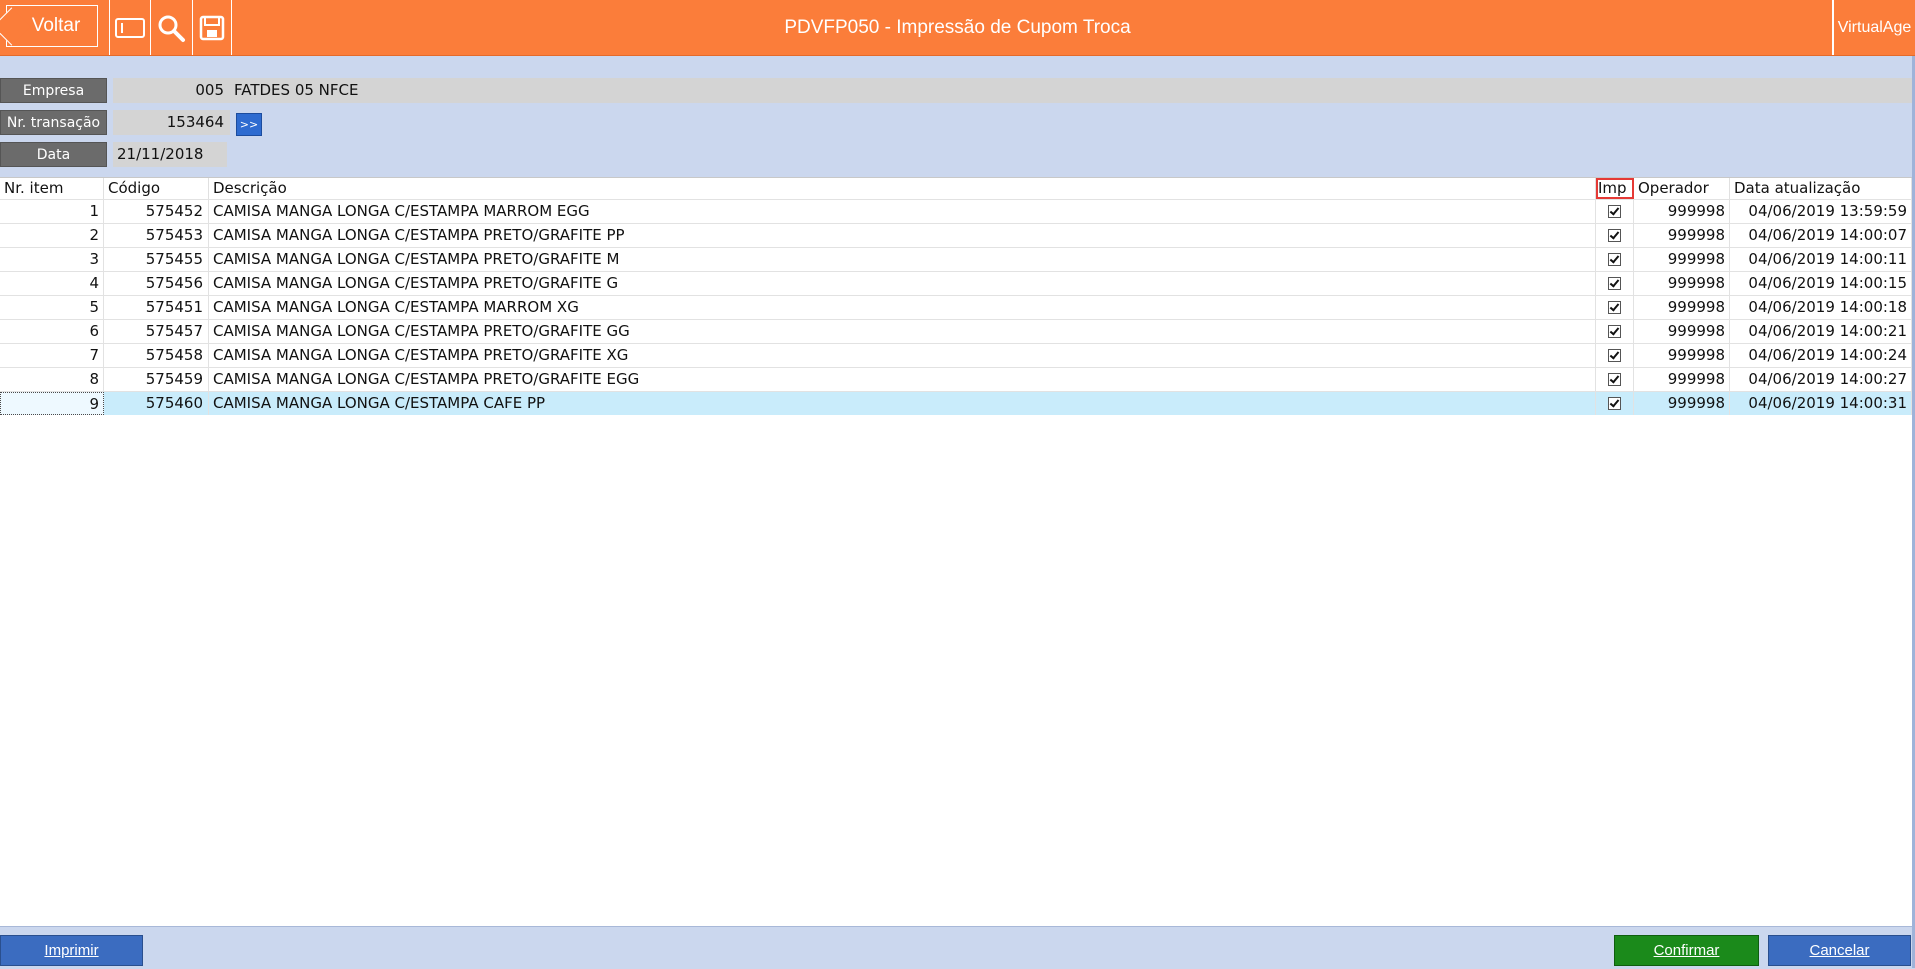  Describe the element at coordinates (53, 154) in the screenshot. I see `data-label: Data` at that location.